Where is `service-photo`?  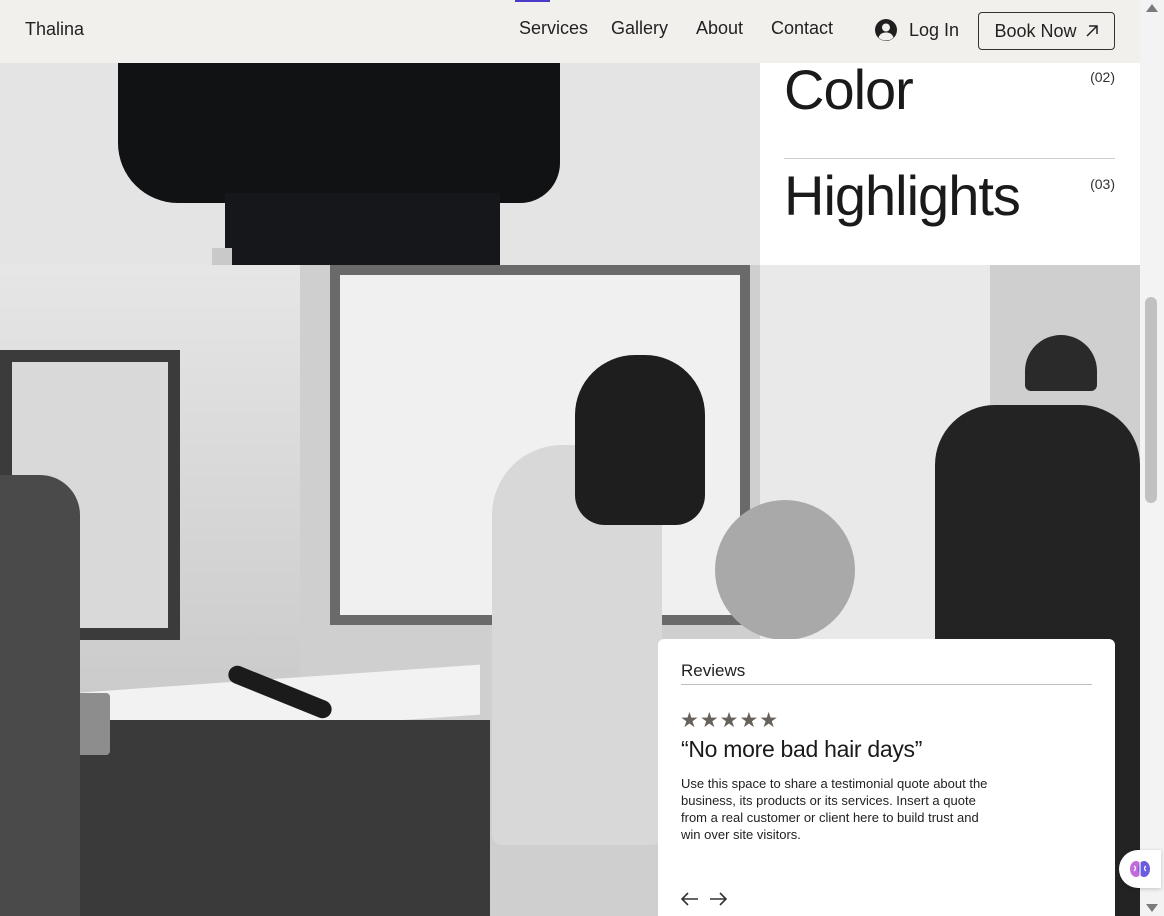
service-photo is located at coordinates (380, 164).